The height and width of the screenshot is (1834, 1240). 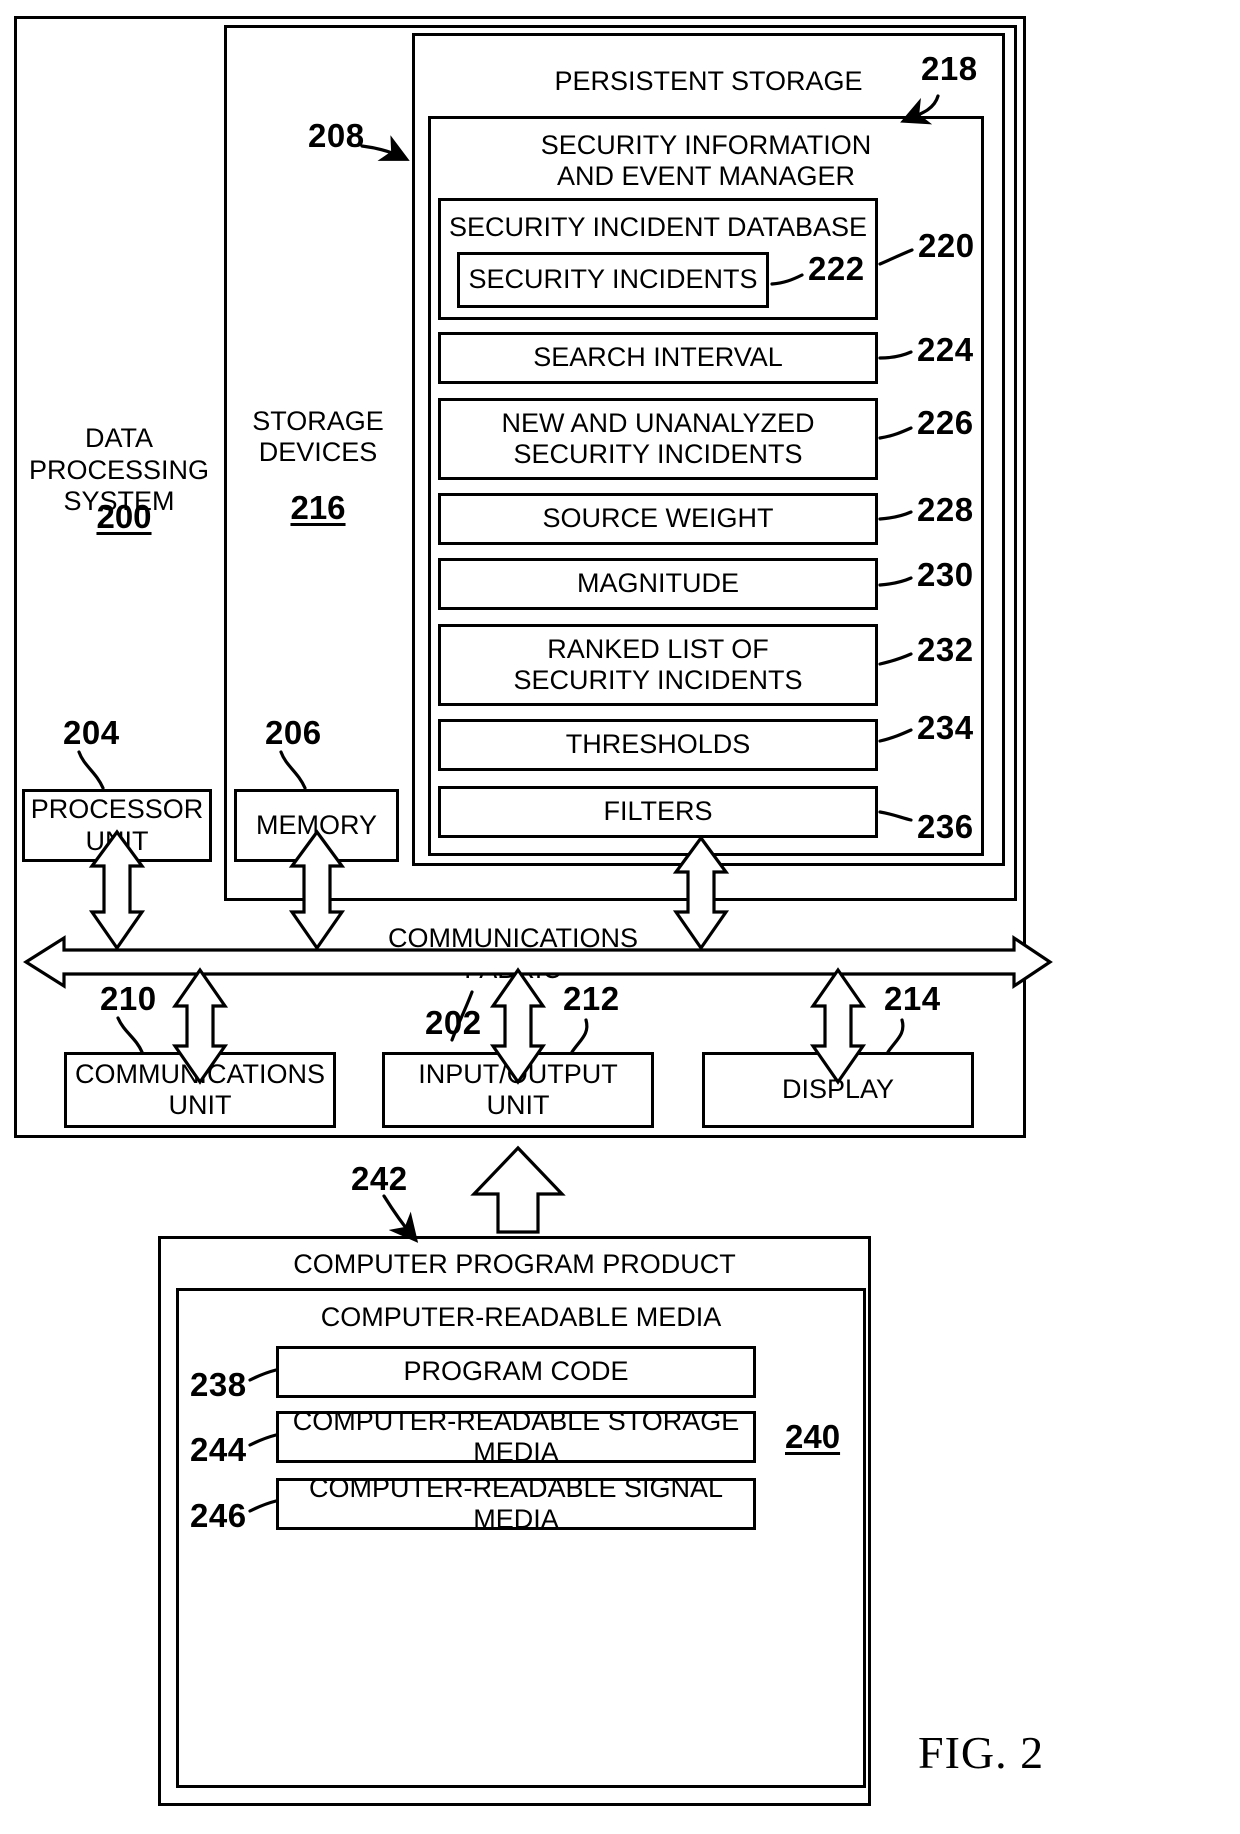 What do you see at coordinates (591, 998) in the screenshot?
I see `io-unit-ref: 212` at bounding box center [591, 998].